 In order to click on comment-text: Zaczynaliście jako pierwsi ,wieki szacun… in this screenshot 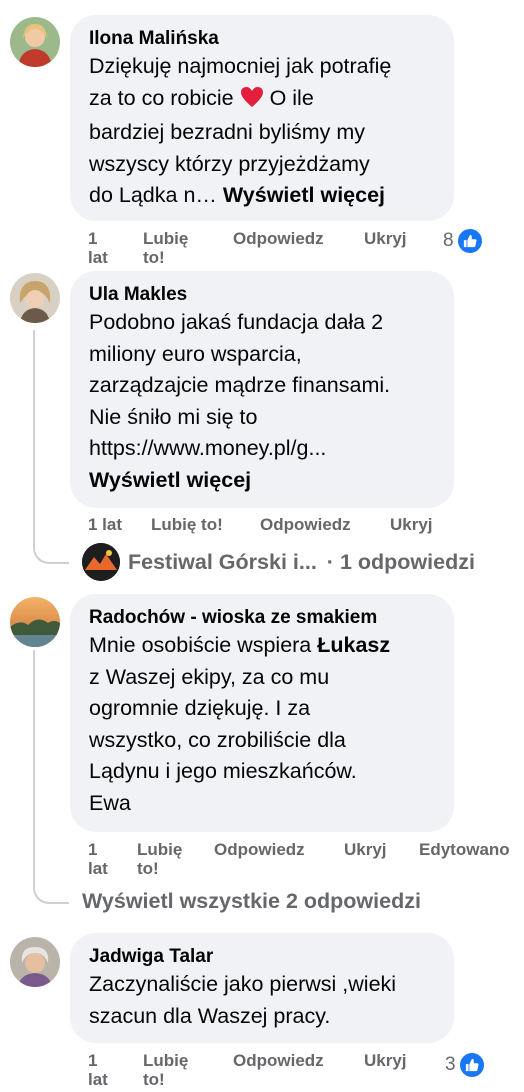, I will do `click(243, 1000)`.